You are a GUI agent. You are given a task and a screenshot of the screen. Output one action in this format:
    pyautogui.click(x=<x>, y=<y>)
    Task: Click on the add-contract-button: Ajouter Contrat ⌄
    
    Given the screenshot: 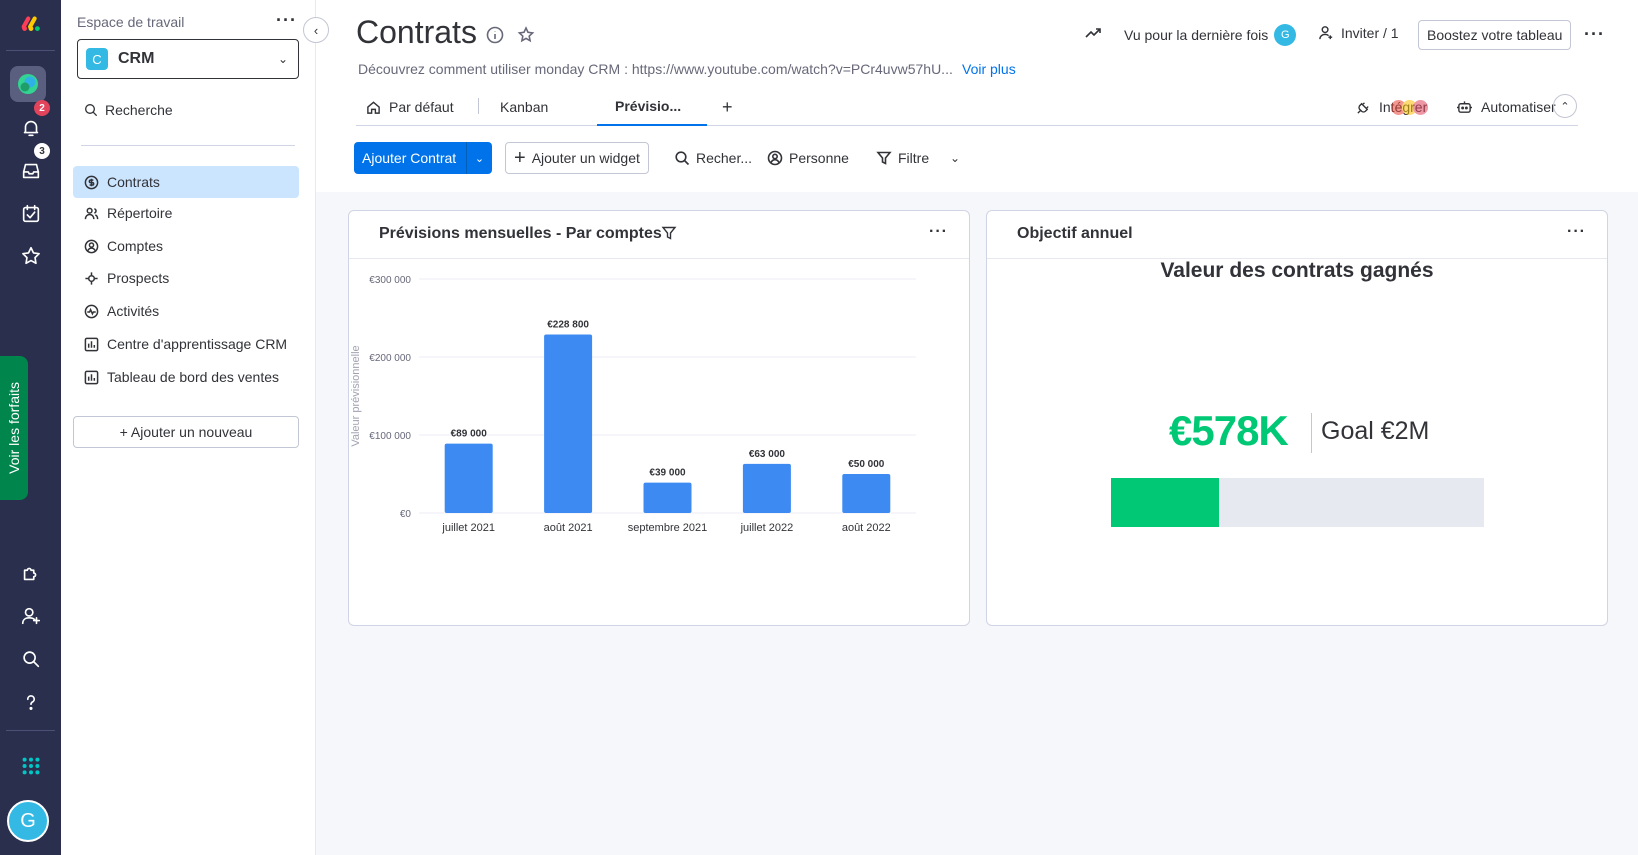 What is the action you would take?
    pyautogui.click(x=423, y=158)
    